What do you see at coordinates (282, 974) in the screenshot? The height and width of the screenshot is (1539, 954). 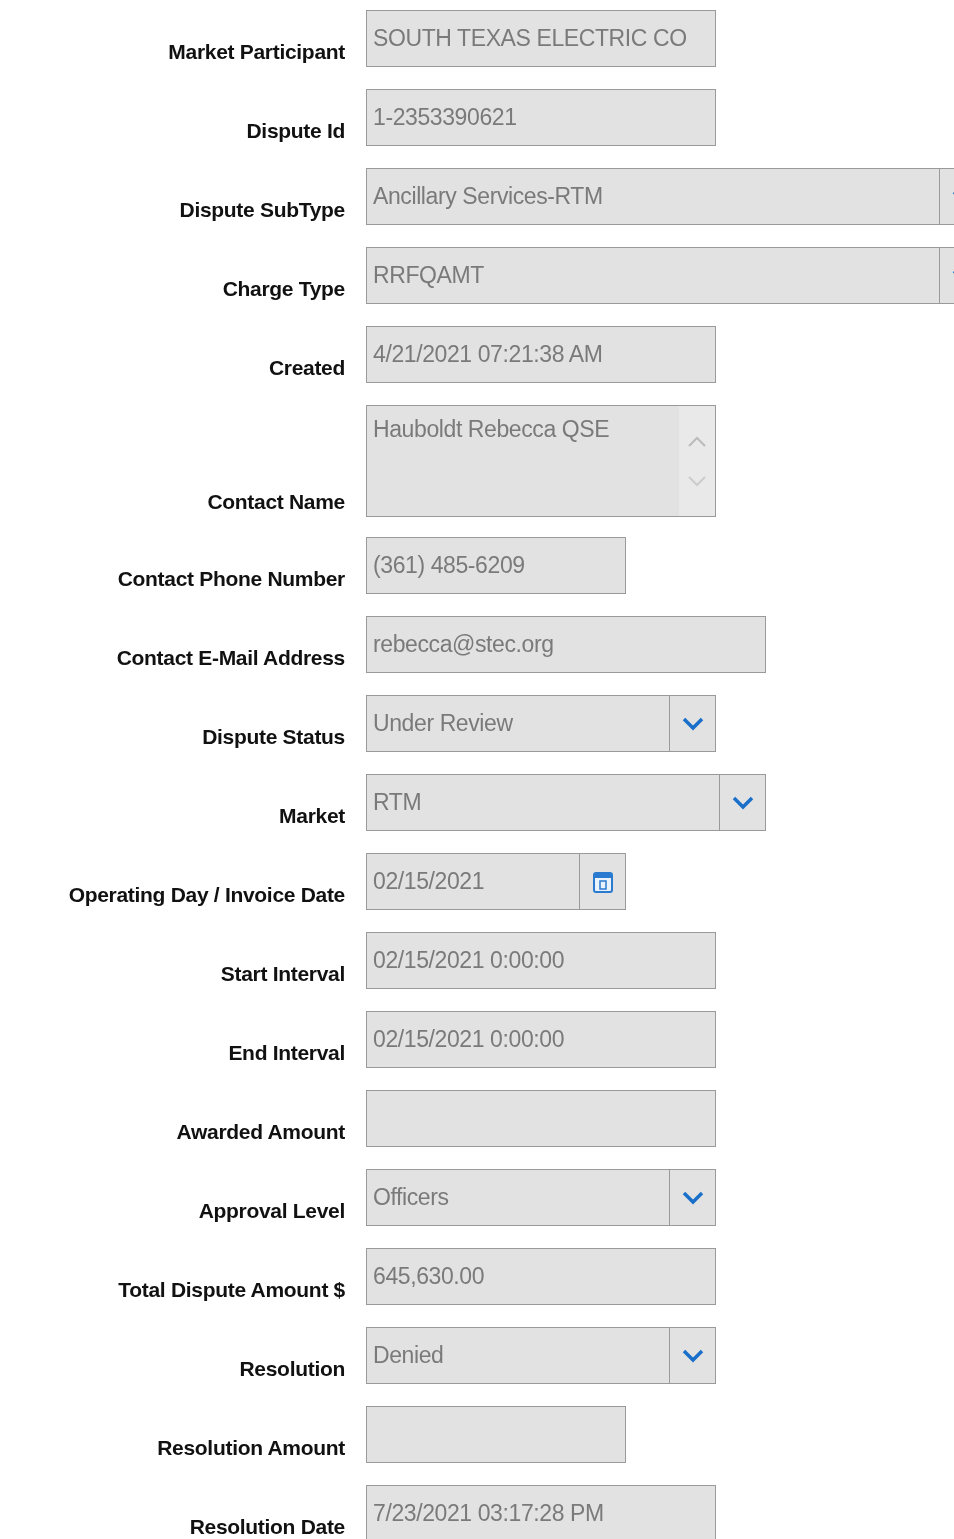 I see `field-label: Start Interval` at bounding box center [282, 974].